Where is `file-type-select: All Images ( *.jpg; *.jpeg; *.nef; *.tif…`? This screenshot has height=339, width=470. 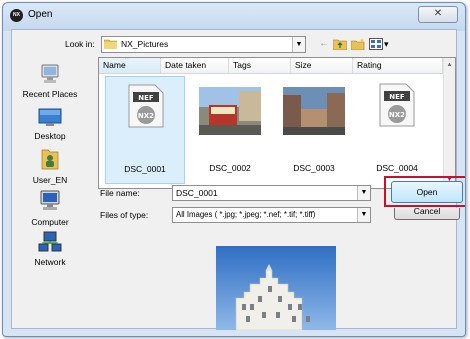
file-type-select: All Images ( *.jpg; *.jpeg; *.nef; *.tif… is located at coordinates (271, 215).